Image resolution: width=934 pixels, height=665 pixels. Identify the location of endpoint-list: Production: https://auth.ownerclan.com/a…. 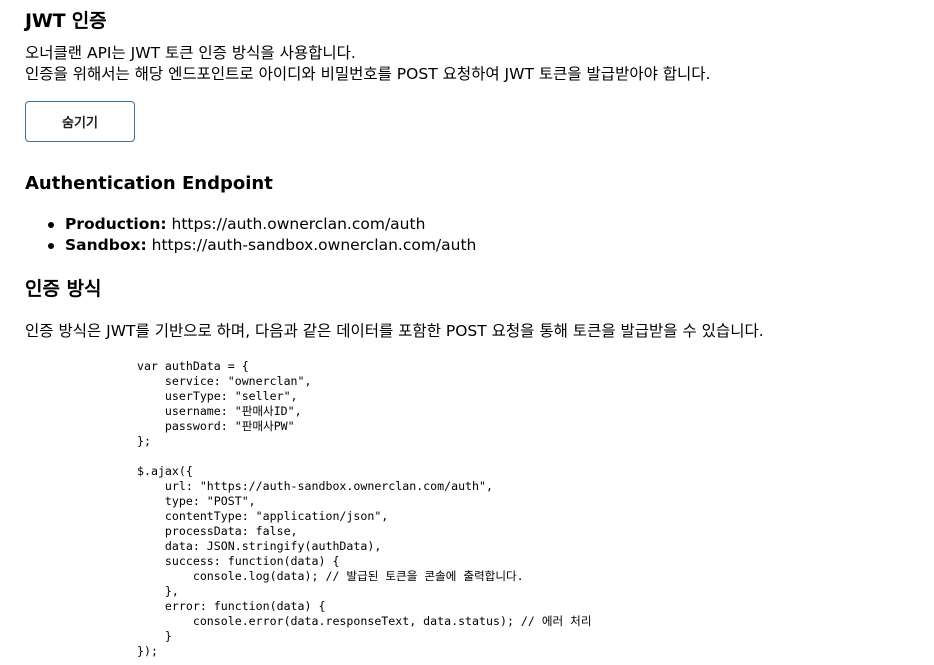
(250, 235).